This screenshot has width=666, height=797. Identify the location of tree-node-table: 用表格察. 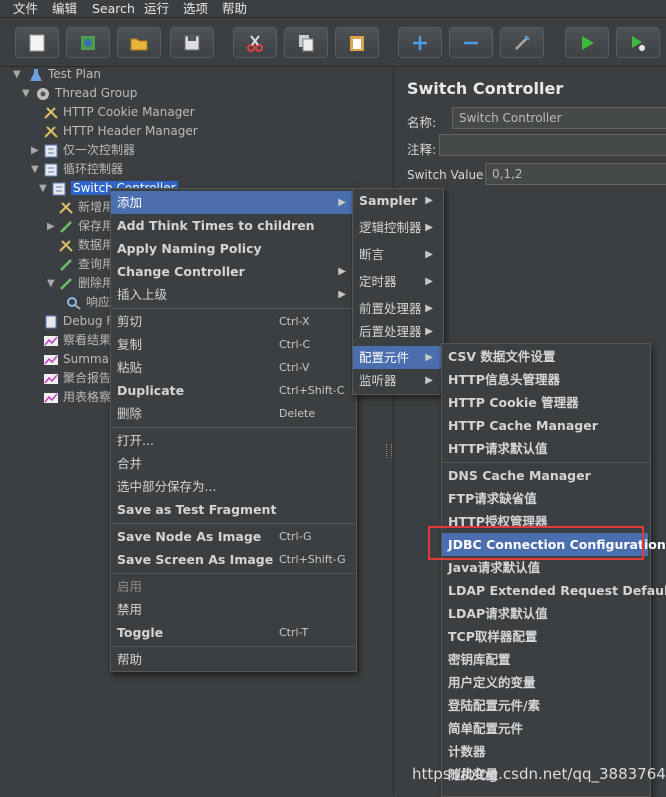
(77, 397).